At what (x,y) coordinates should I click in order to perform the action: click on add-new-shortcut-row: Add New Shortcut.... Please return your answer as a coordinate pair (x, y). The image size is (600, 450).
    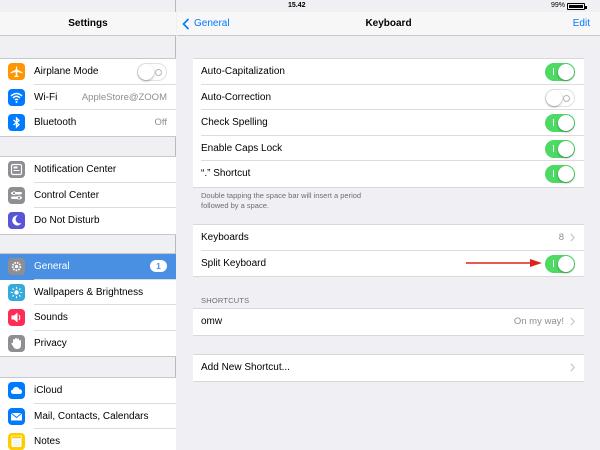
    Looking at the image, I should click on (388, 368).